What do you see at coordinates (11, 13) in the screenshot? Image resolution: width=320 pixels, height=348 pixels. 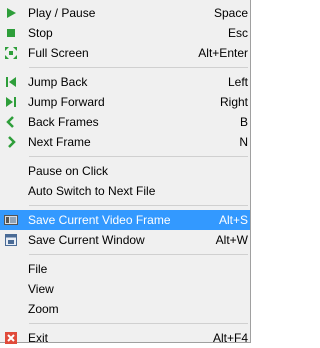 I see `play-icon` at bounding box center [11, 13].